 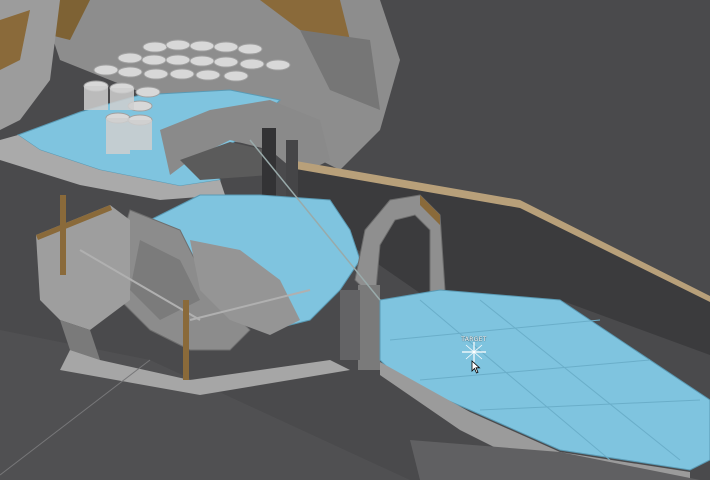 What do you see at coordinates (350, 325) in the screenshot?
I see `arch-post-shadow` at bounding box center [350, 325].